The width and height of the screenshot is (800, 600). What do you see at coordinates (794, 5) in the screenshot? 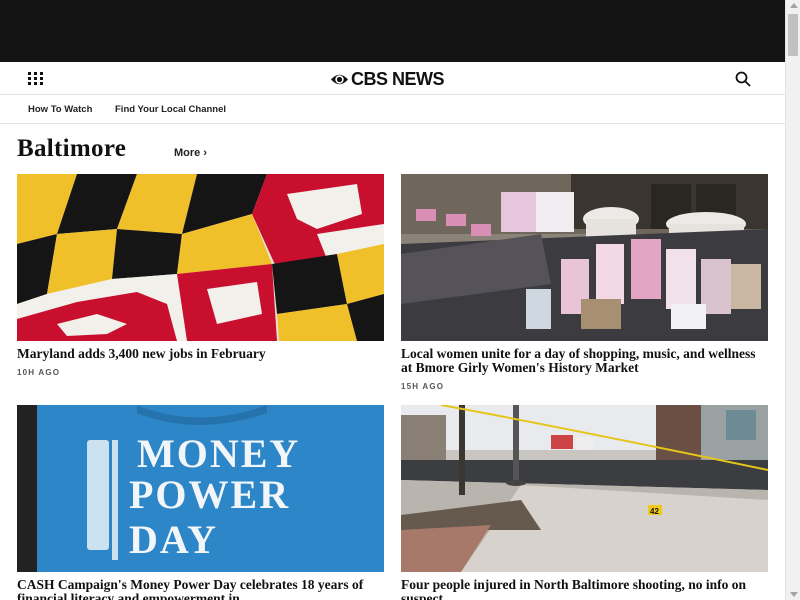
I see `scroll-up-arrow-icon` at bounding box center [794, 5].